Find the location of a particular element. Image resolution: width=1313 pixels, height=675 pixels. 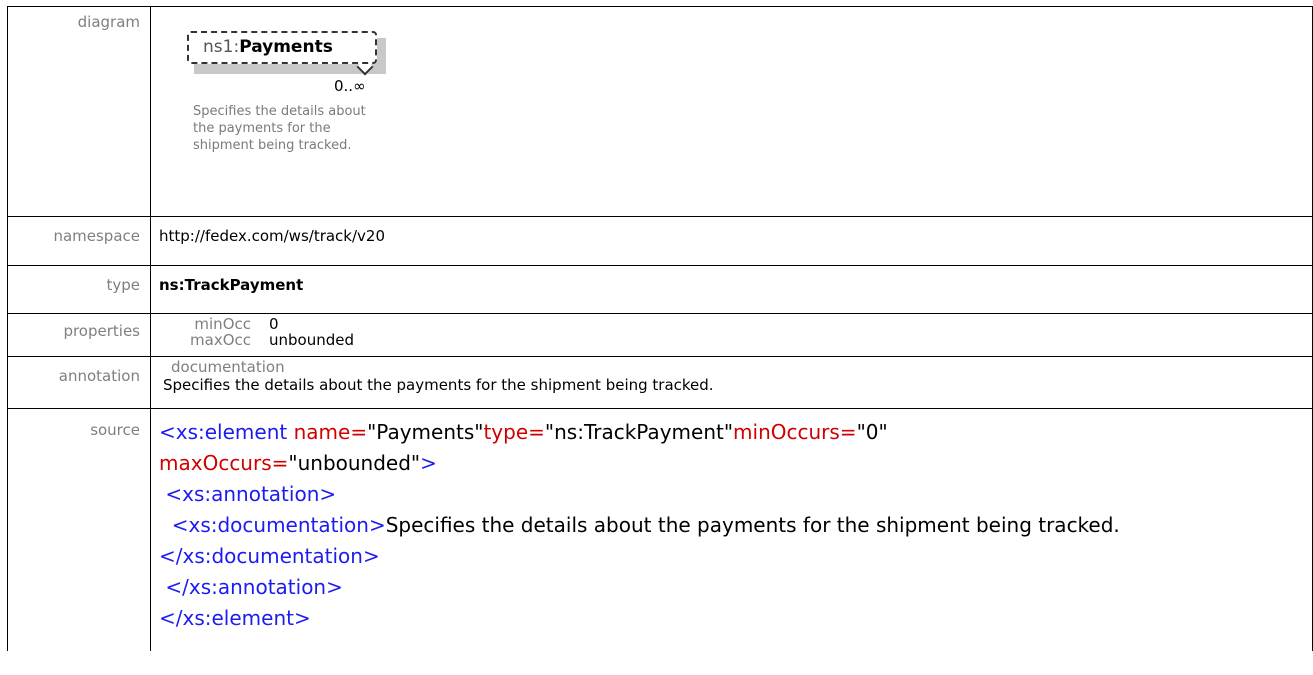

element-node: ns1:Payments is located at coordinates (282, 47).